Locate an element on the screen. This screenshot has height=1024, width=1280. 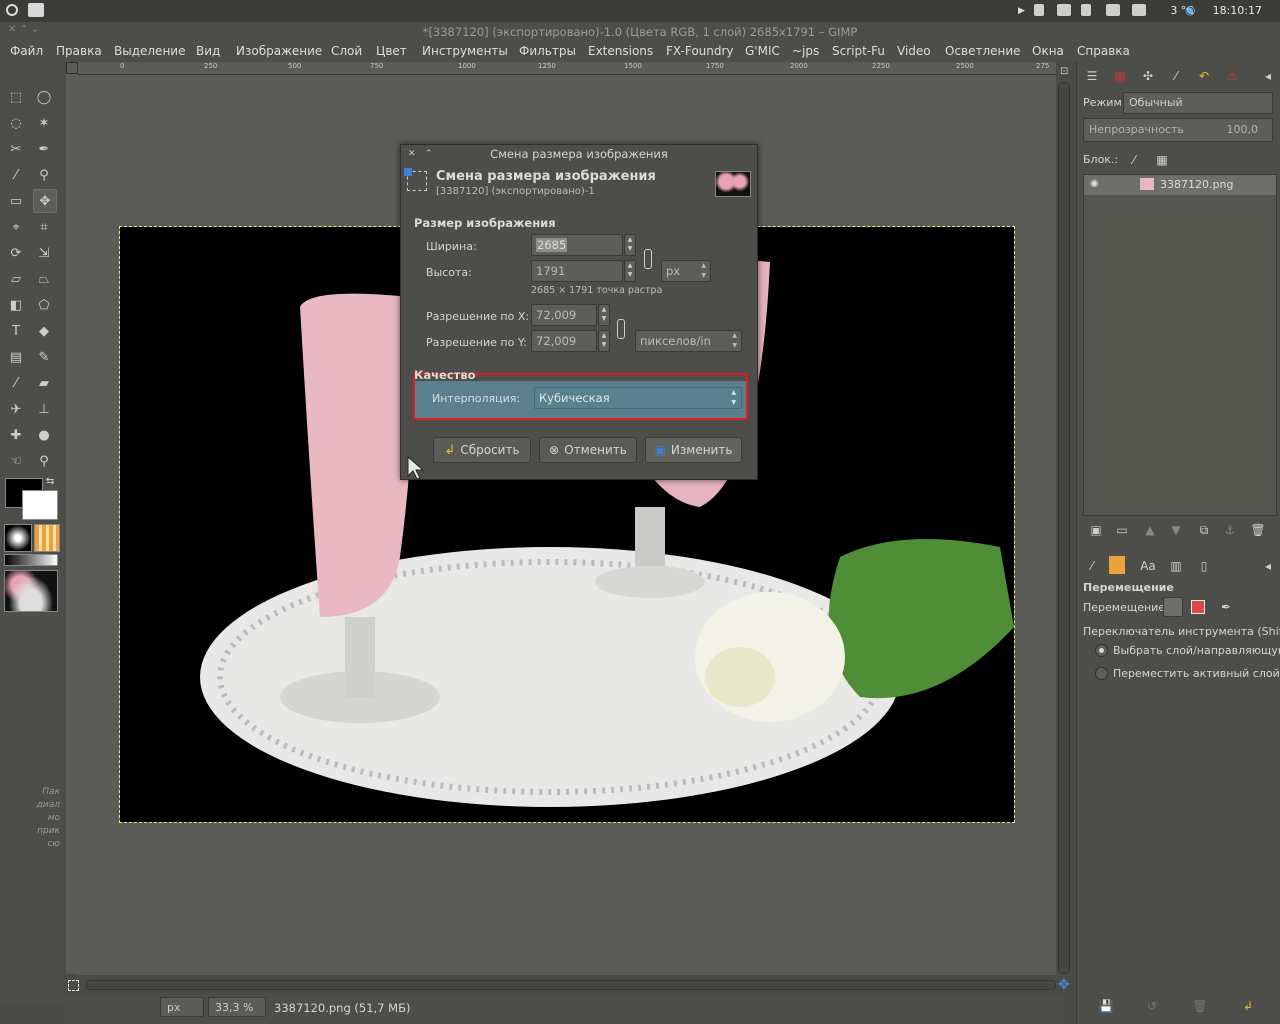
layer-name: 3387120.png is located at coordinates (1196, 184).